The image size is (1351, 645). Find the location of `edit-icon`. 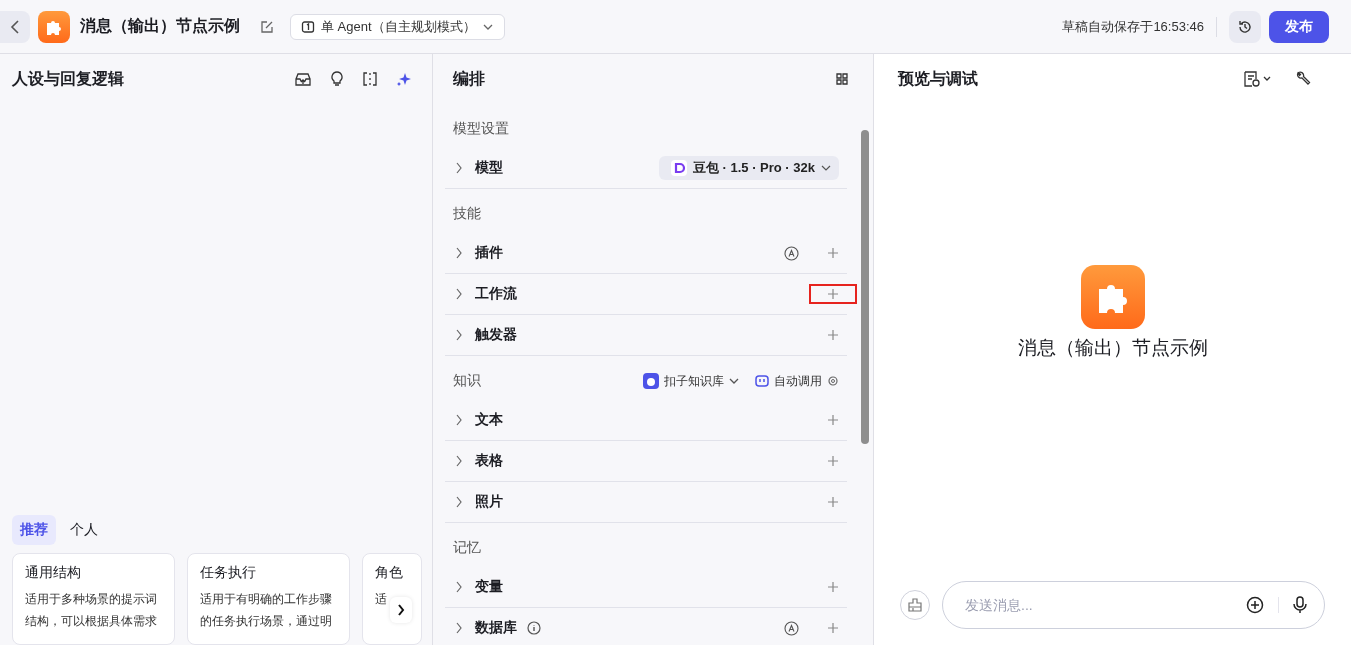

edit-icon is located at coordinates (267, 26).